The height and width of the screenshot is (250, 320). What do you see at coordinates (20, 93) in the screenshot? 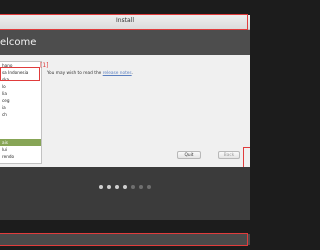
I see `language-item: lia` at bounding box center [20, 93].